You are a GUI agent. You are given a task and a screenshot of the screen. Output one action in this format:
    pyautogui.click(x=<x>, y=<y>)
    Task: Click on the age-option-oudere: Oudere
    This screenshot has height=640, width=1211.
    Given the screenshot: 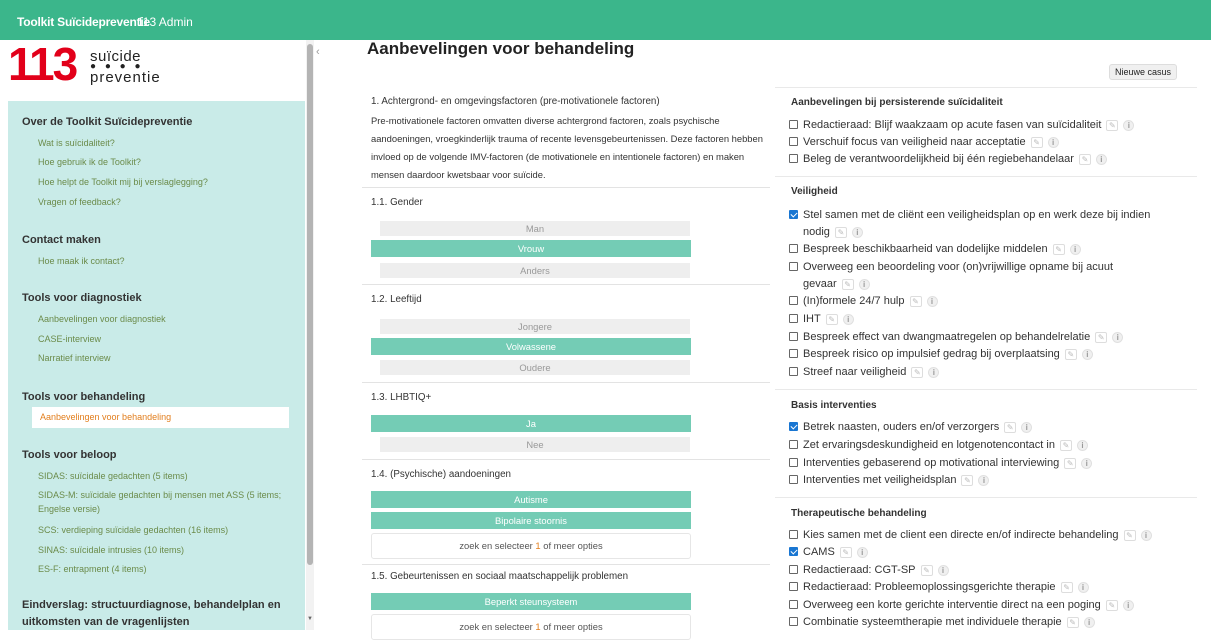 What is the action you would take?
    pyautogui.click(x=535, y=367)
    